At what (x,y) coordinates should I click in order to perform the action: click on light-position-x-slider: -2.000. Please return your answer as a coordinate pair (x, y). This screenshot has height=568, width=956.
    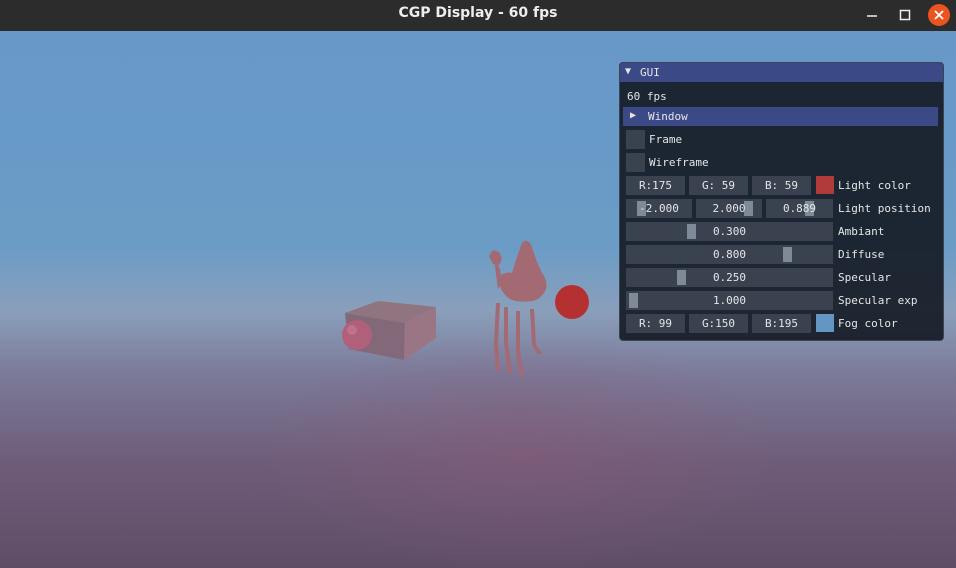
    Looking at the image, I should click on (659, 208).